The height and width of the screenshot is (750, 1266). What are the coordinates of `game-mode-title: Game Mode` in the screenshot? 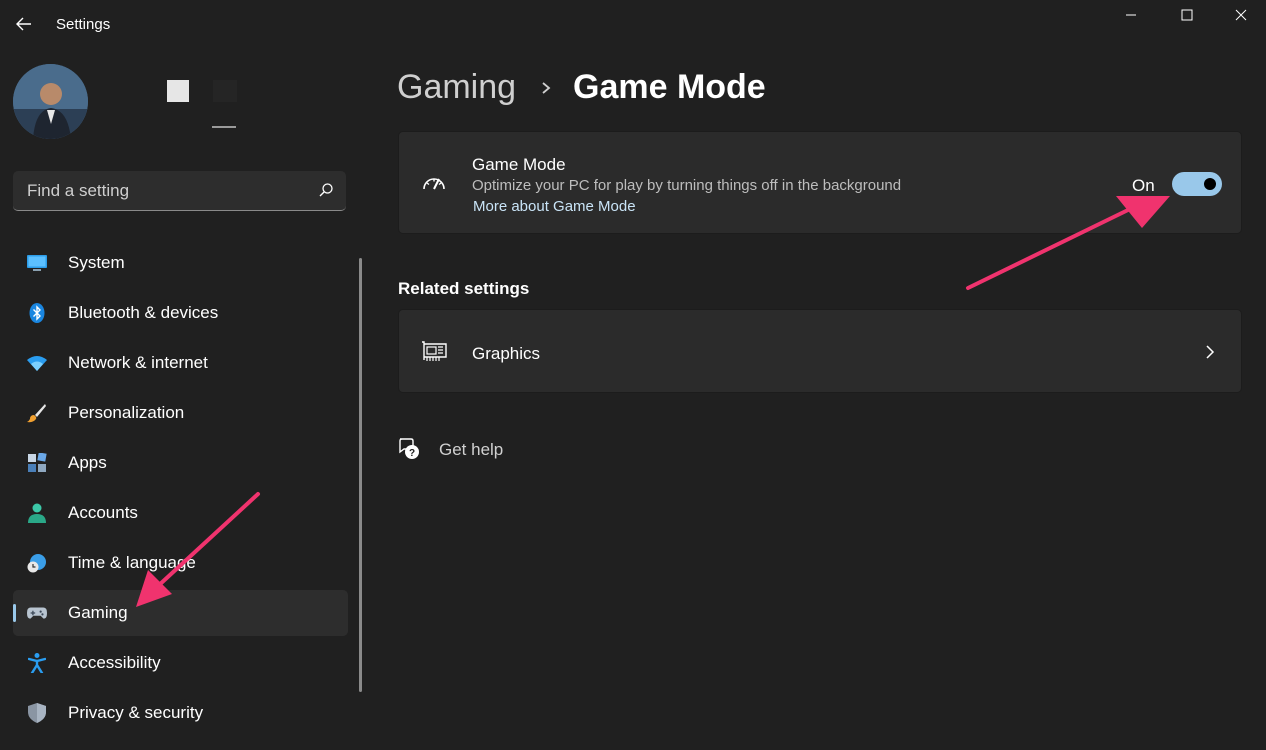 It's located at (519, 164).